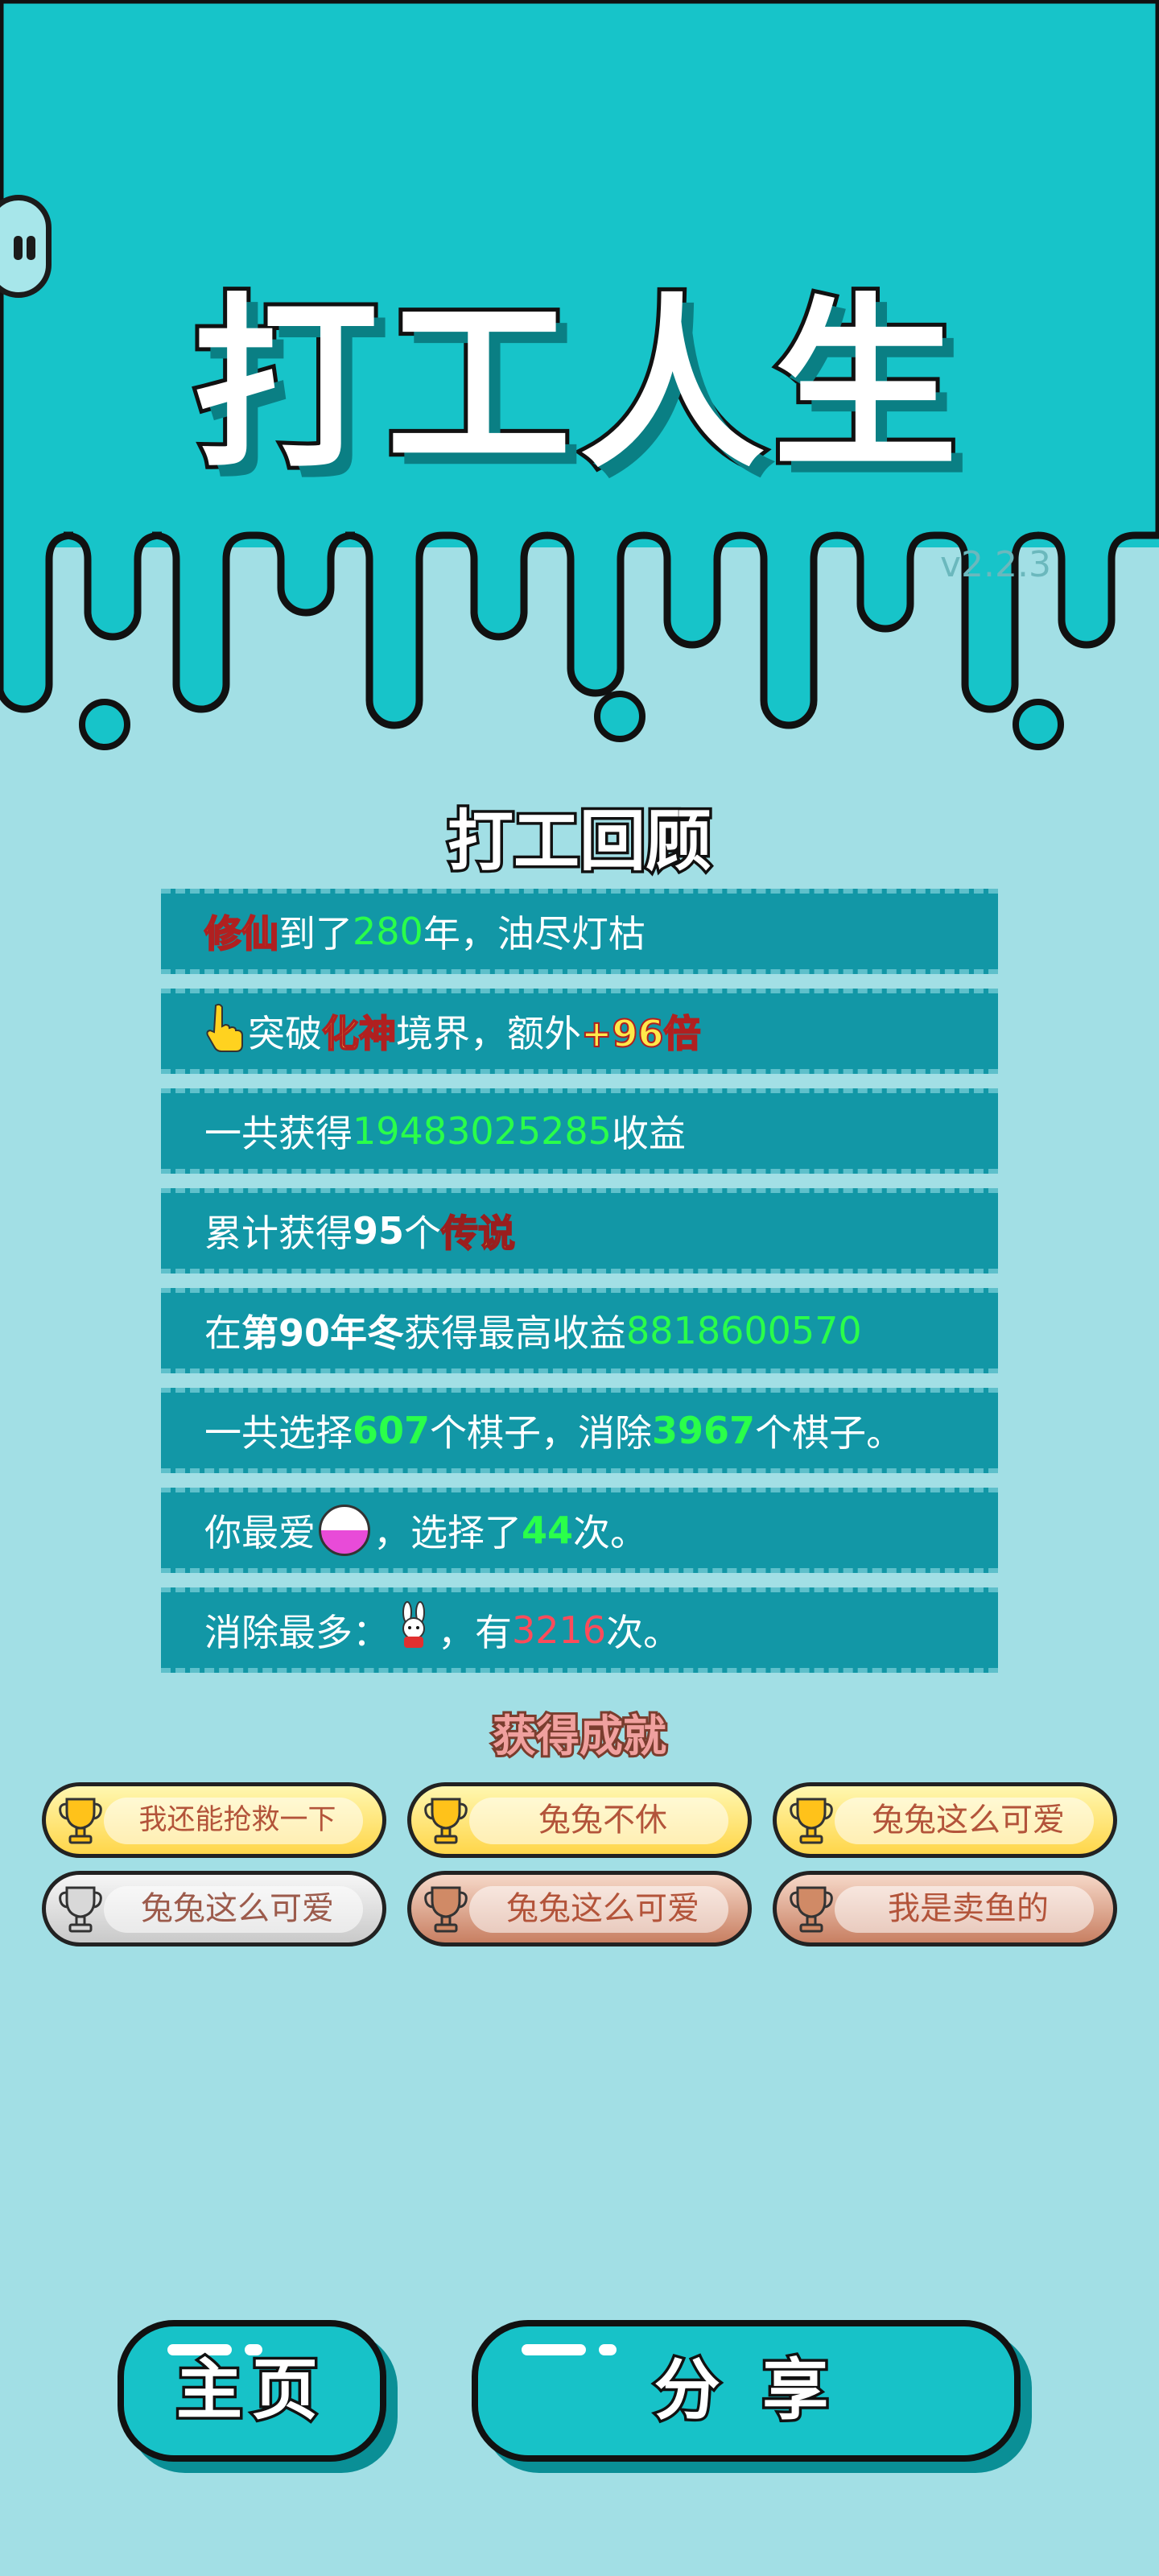 This screenshot has width=1159, height=2576. I want to click on achievement-label: 我还能抢救一下, so click(237, 1820).